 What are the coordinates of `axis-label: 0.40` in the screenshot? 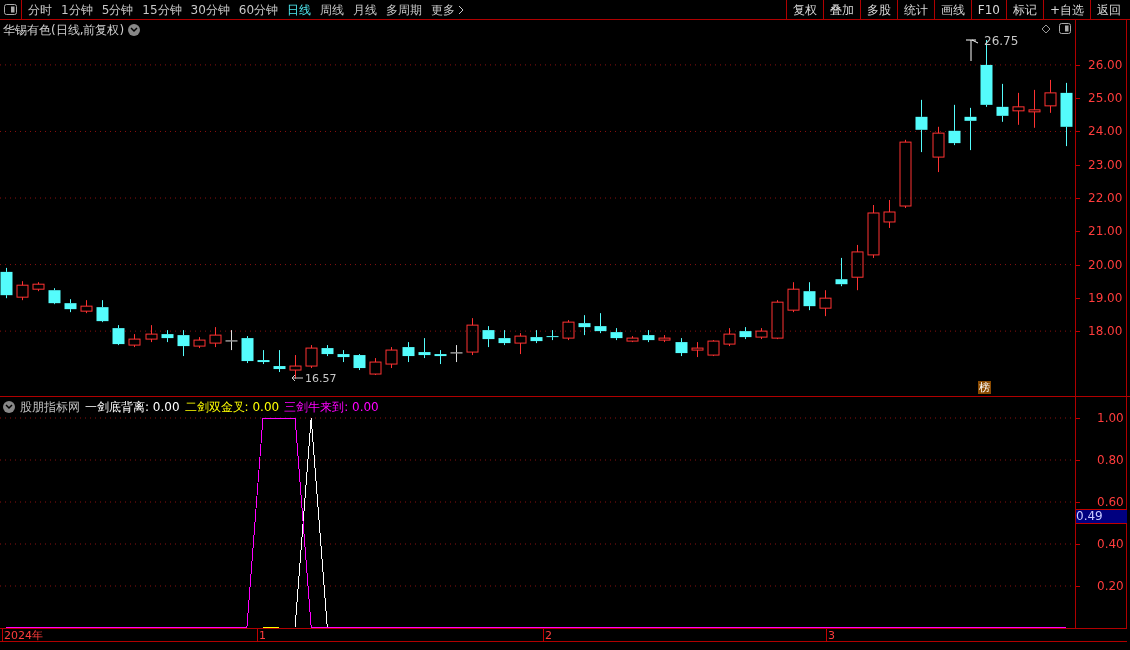 It's located at (1110, 544).